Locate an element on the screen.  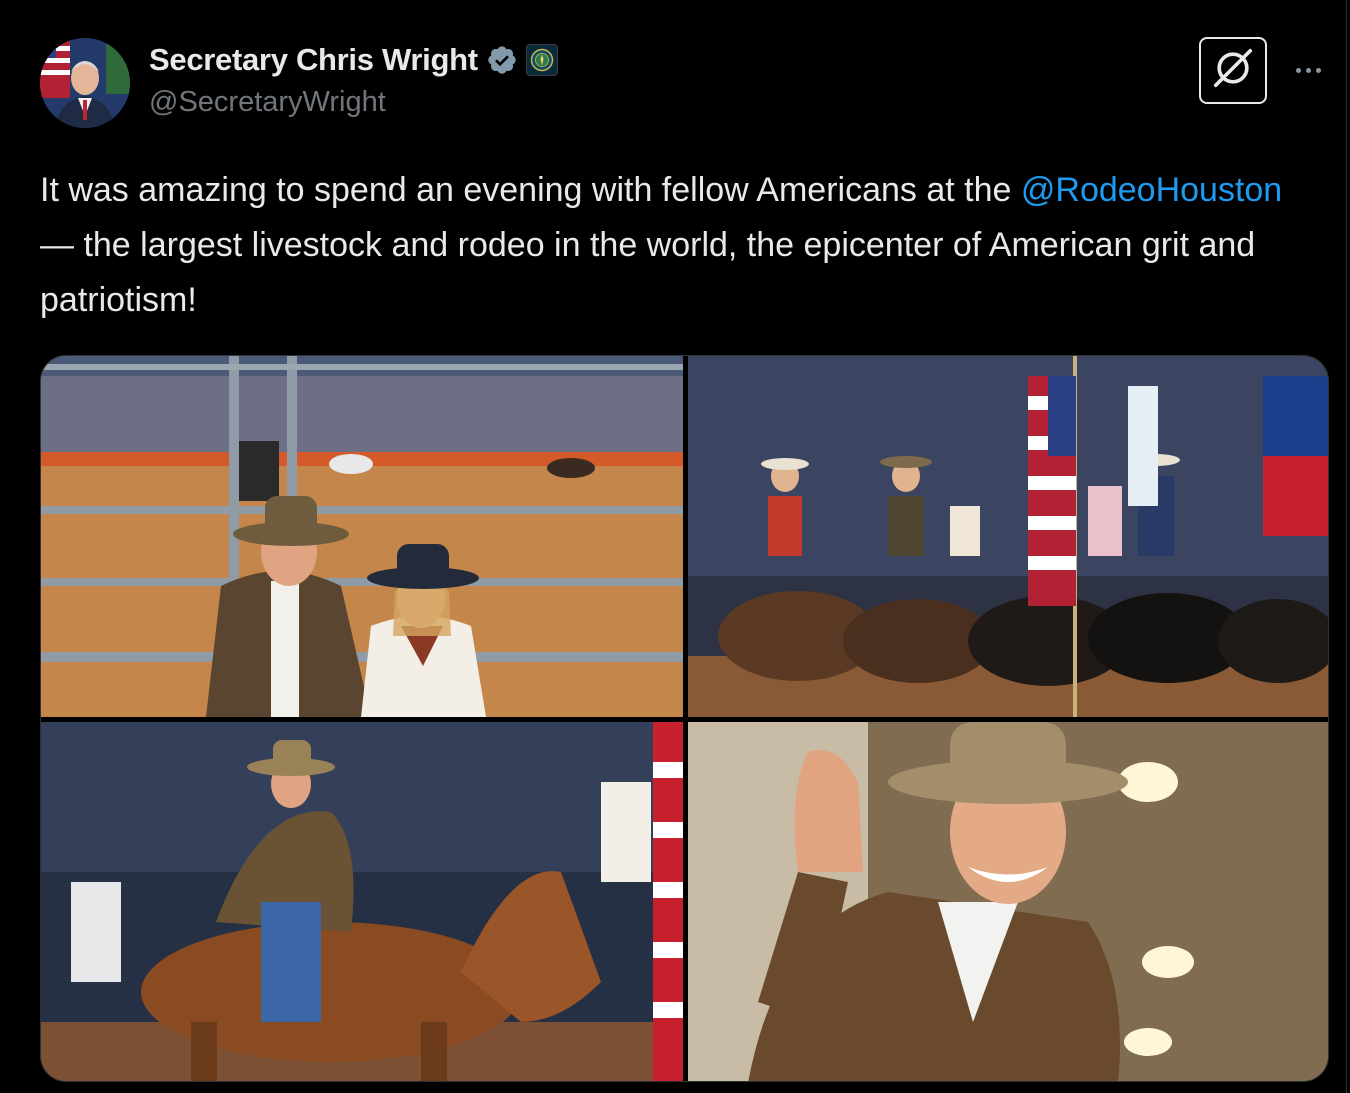
author-handle: @SecretaryWright is located at coordinates (267, 102).